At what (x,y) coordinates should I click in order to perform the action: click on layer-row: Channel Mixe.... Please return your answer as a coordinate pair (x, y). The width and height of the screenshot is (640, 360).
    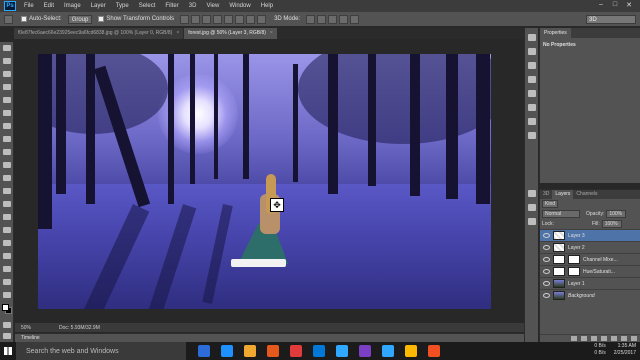
    Looking at the image, I should click on (590, 259).